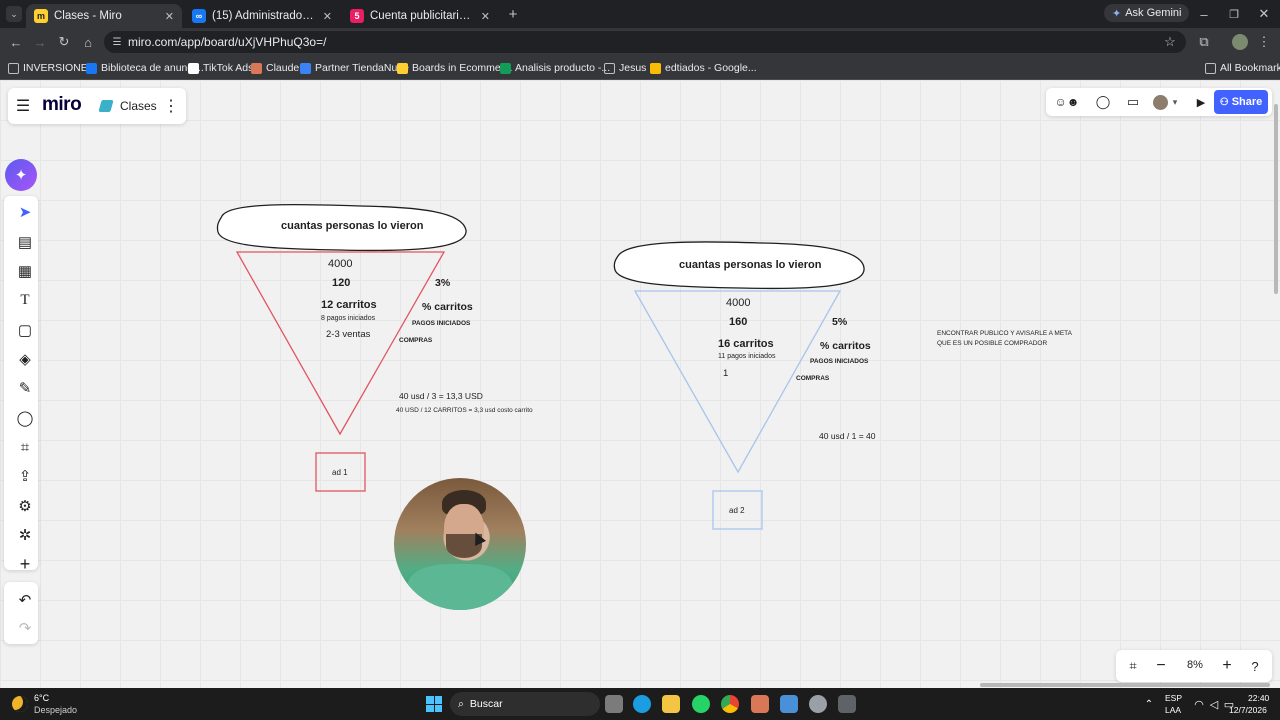 Image resolution: width=1280 pixels, height=720 pixels. I want to click on wifi-icon: ◠, so click(1199, 704).